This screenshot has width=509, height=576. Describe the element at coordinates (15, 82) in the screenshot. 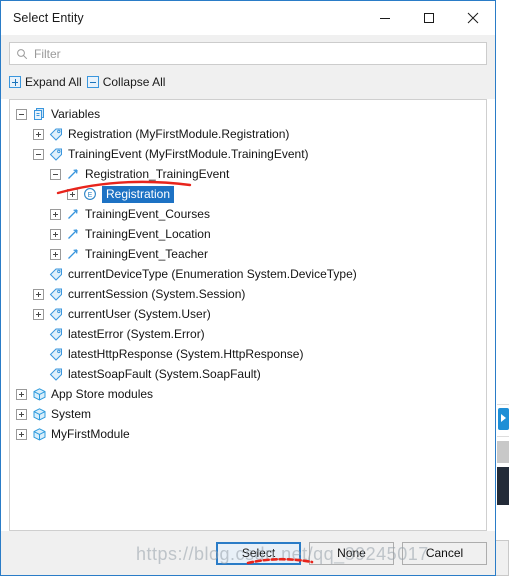

I see `plus-box-icon` at that location.